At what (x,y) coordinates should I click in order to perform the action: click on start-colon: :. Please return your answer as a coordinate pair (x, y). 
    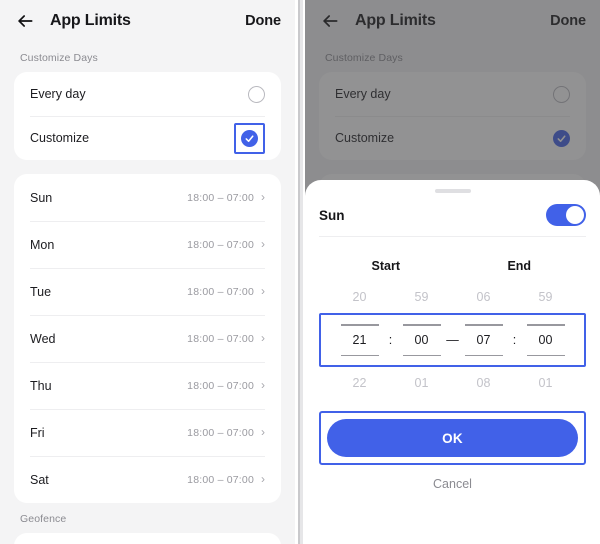
    Looking at the image, I should click on (390, 340).